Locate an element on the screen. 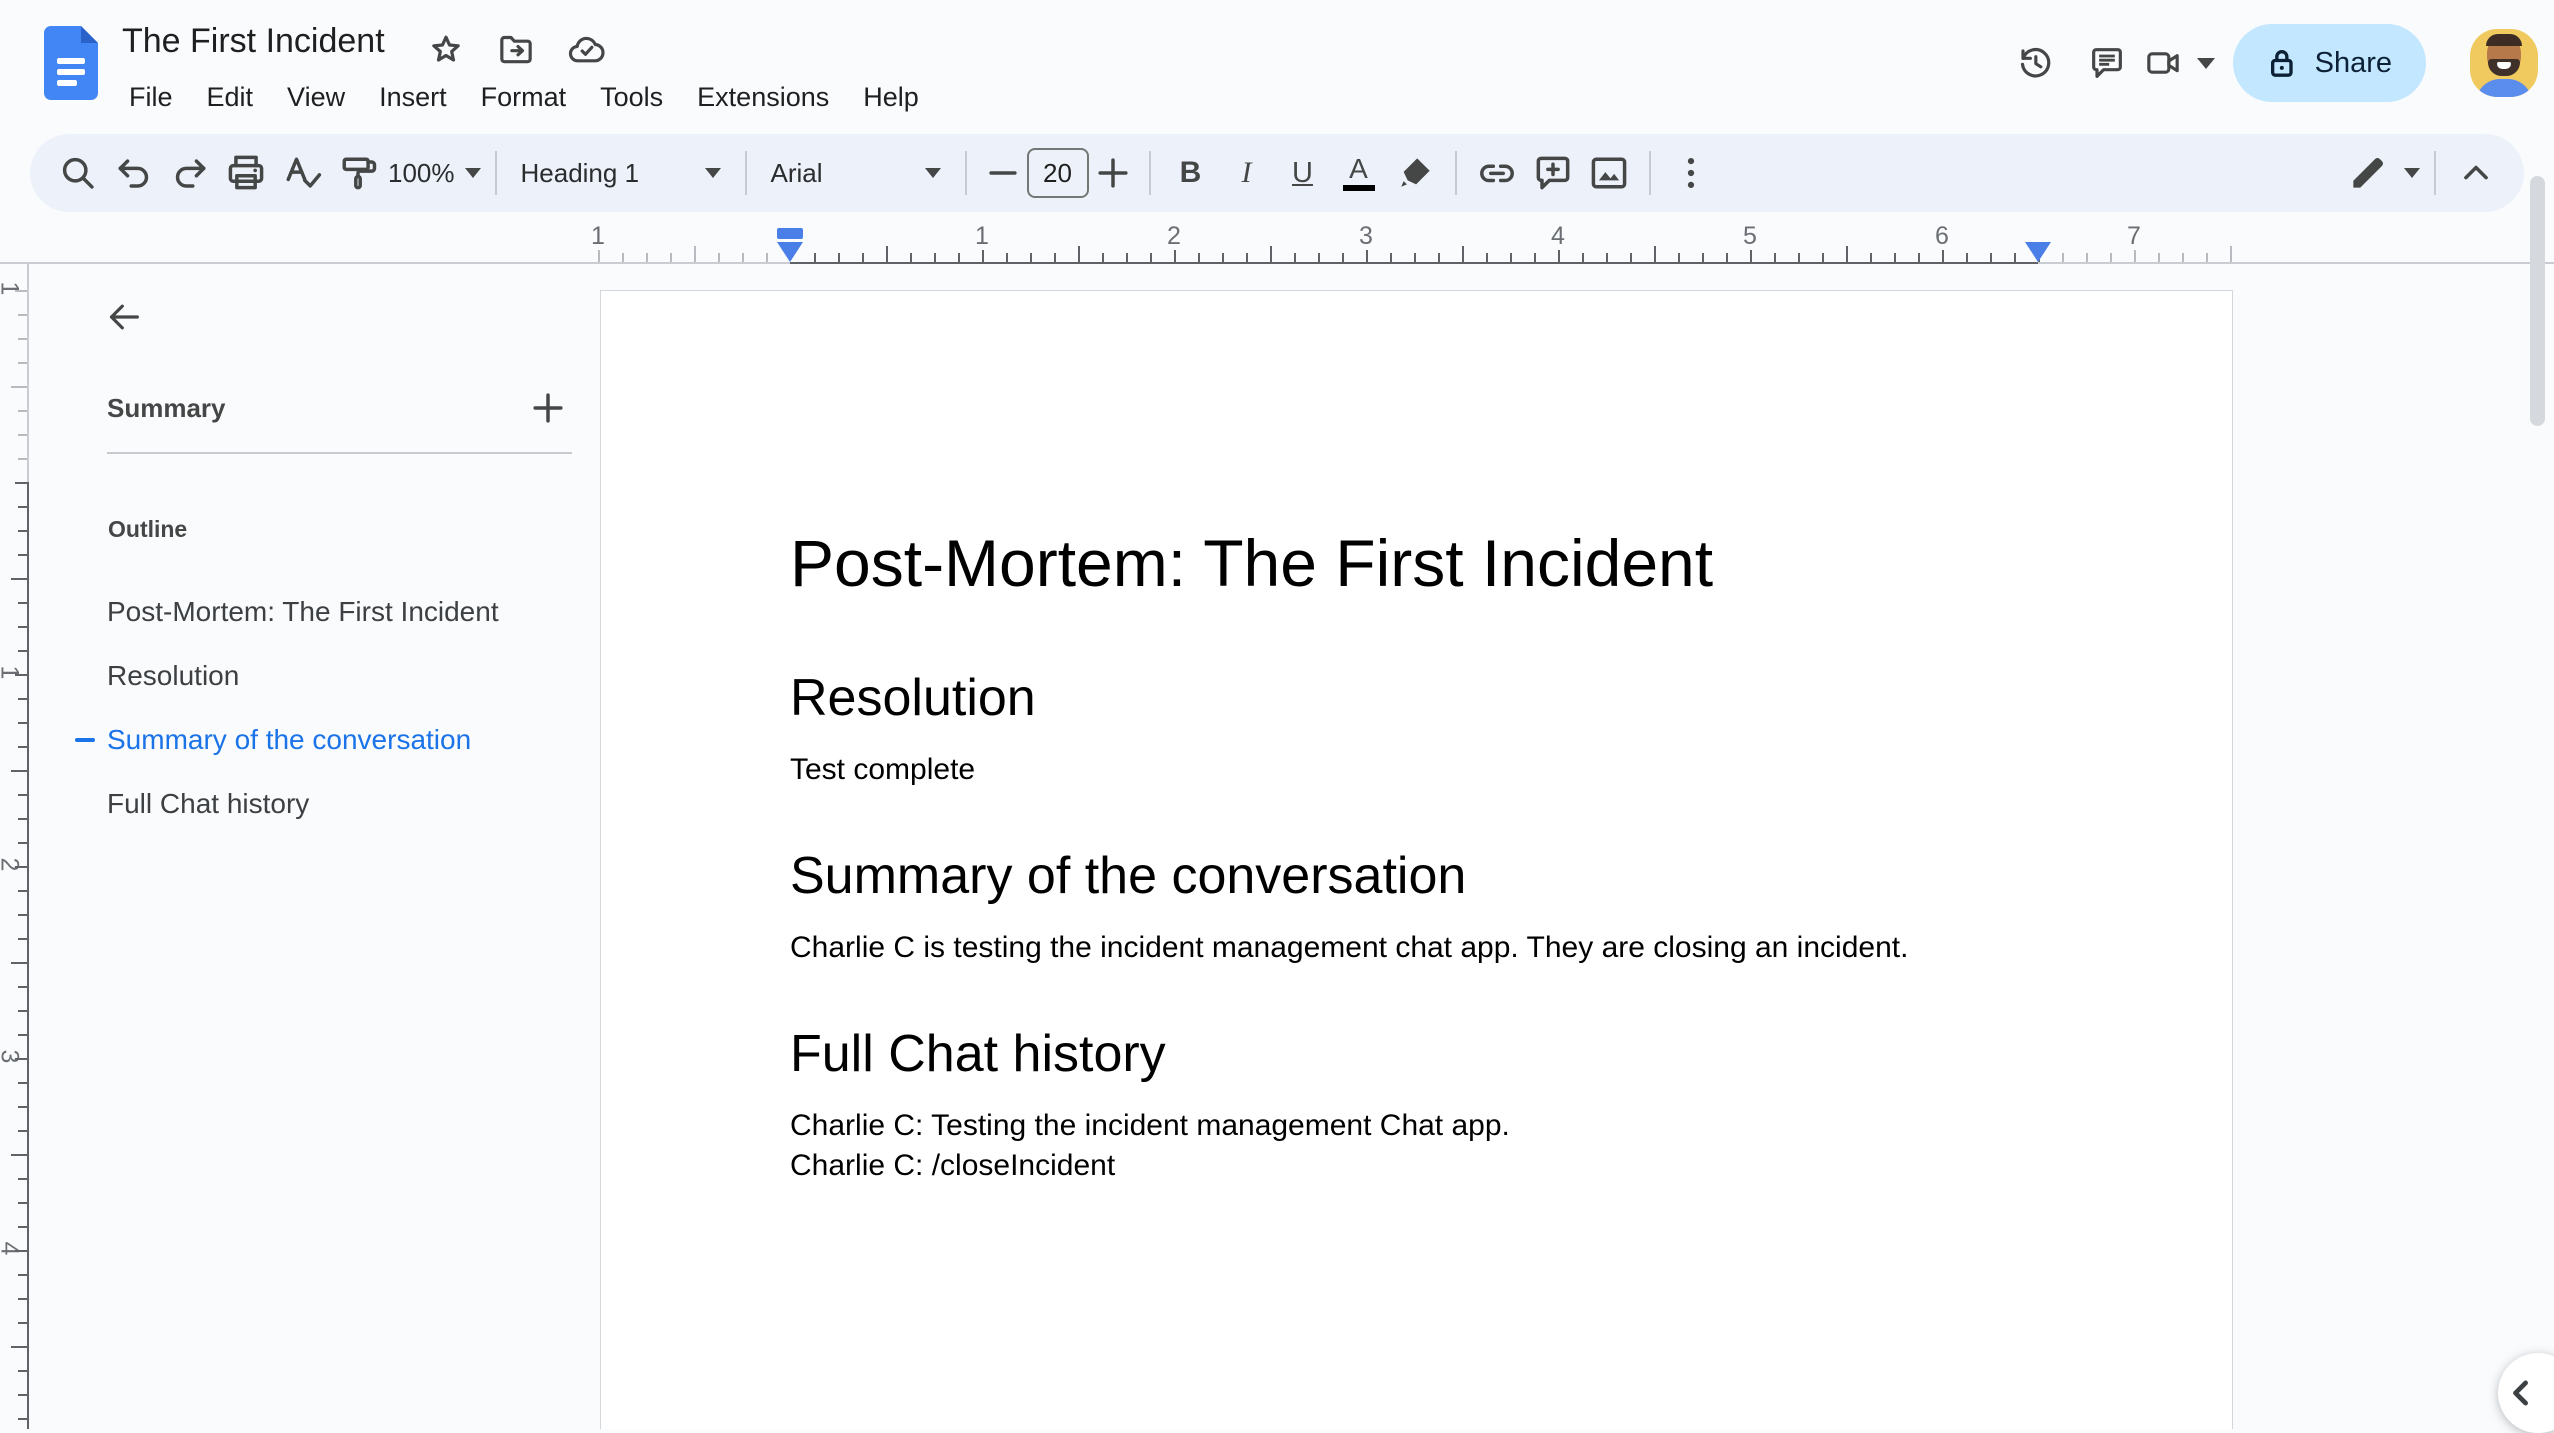 Image resolution: width=2554 pixels, height=1433 pixels. comments-button is located at coordinates (2107, 63).